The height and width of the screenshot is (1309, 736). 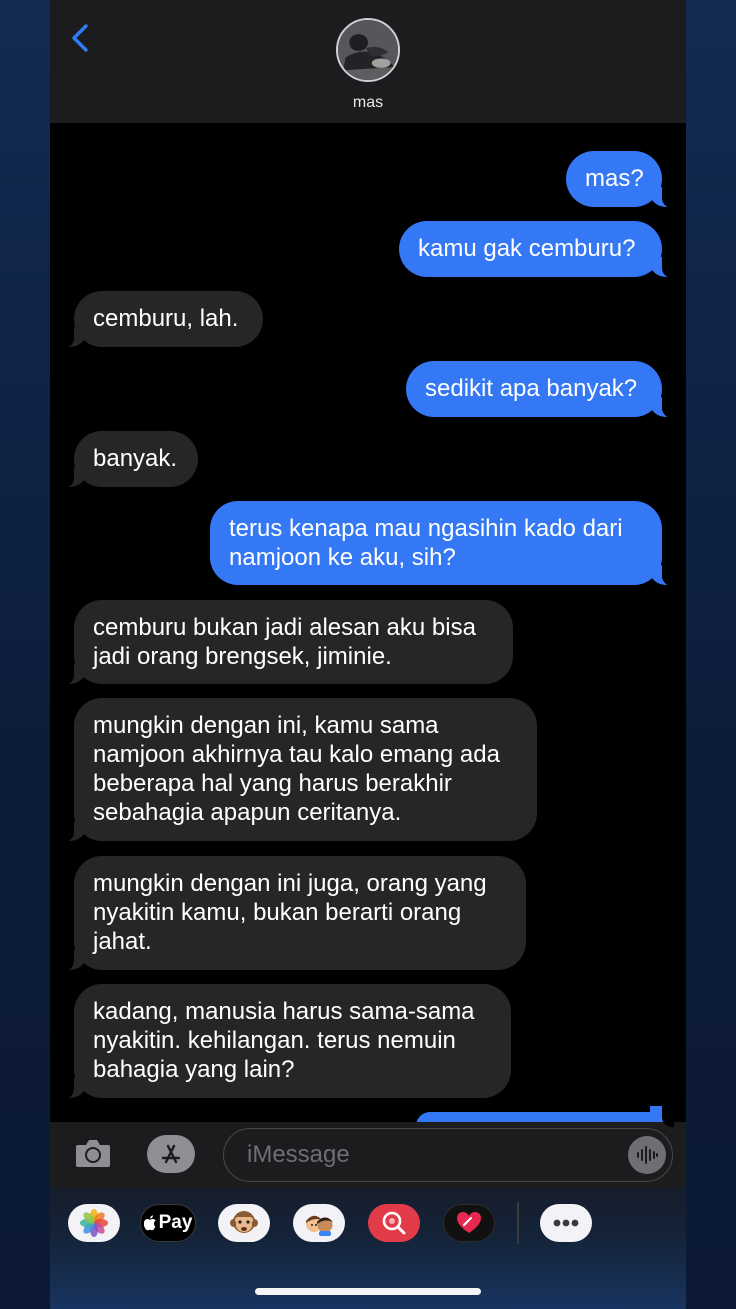 What do you see at coordinates (81, 38) in the screenshot?
I see `chevron-left-icon` at bounding box center [81, 38].